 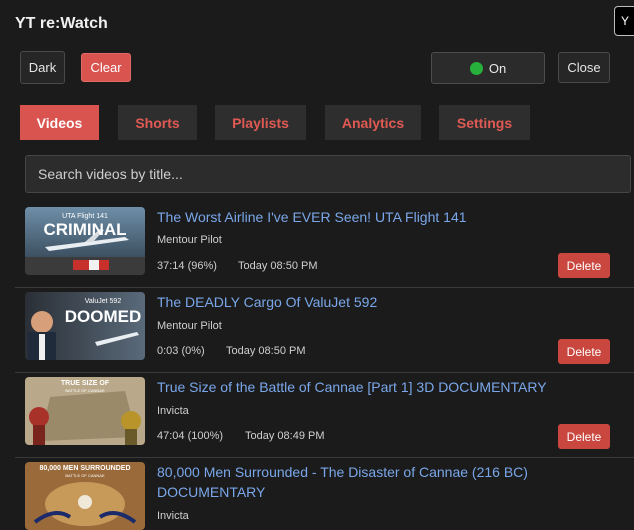 What do you see at coordinates (328, 174) in the screenshot?
I see `search-input` at bounding box center [328, 174].